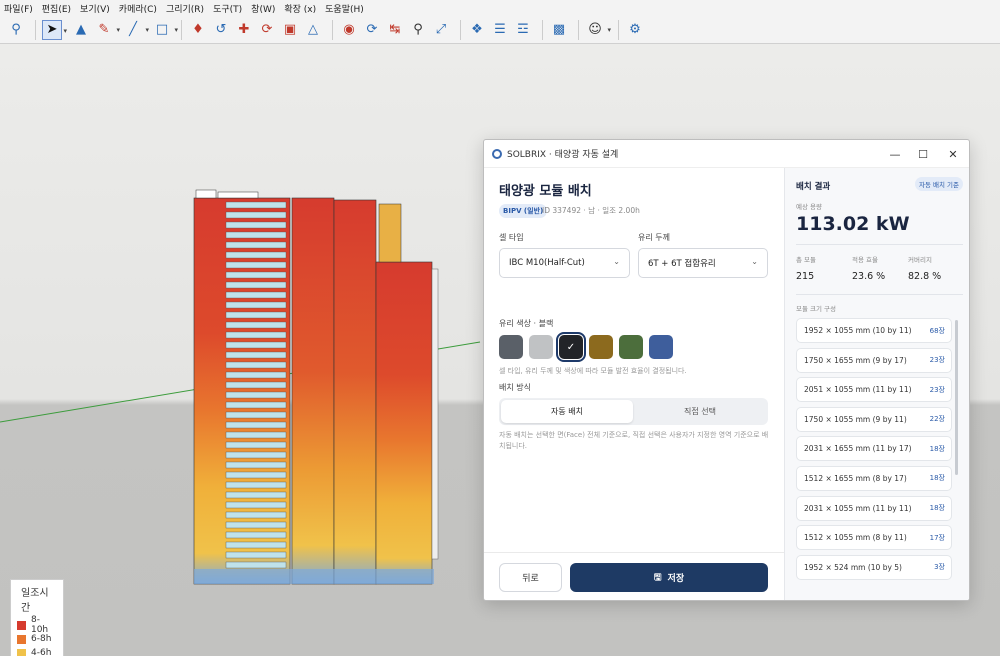  Describe the element at coordinates (682, 264) in the screenshot. I see `glass-thickness-value: 6T + 6T 접합유리` at that location.